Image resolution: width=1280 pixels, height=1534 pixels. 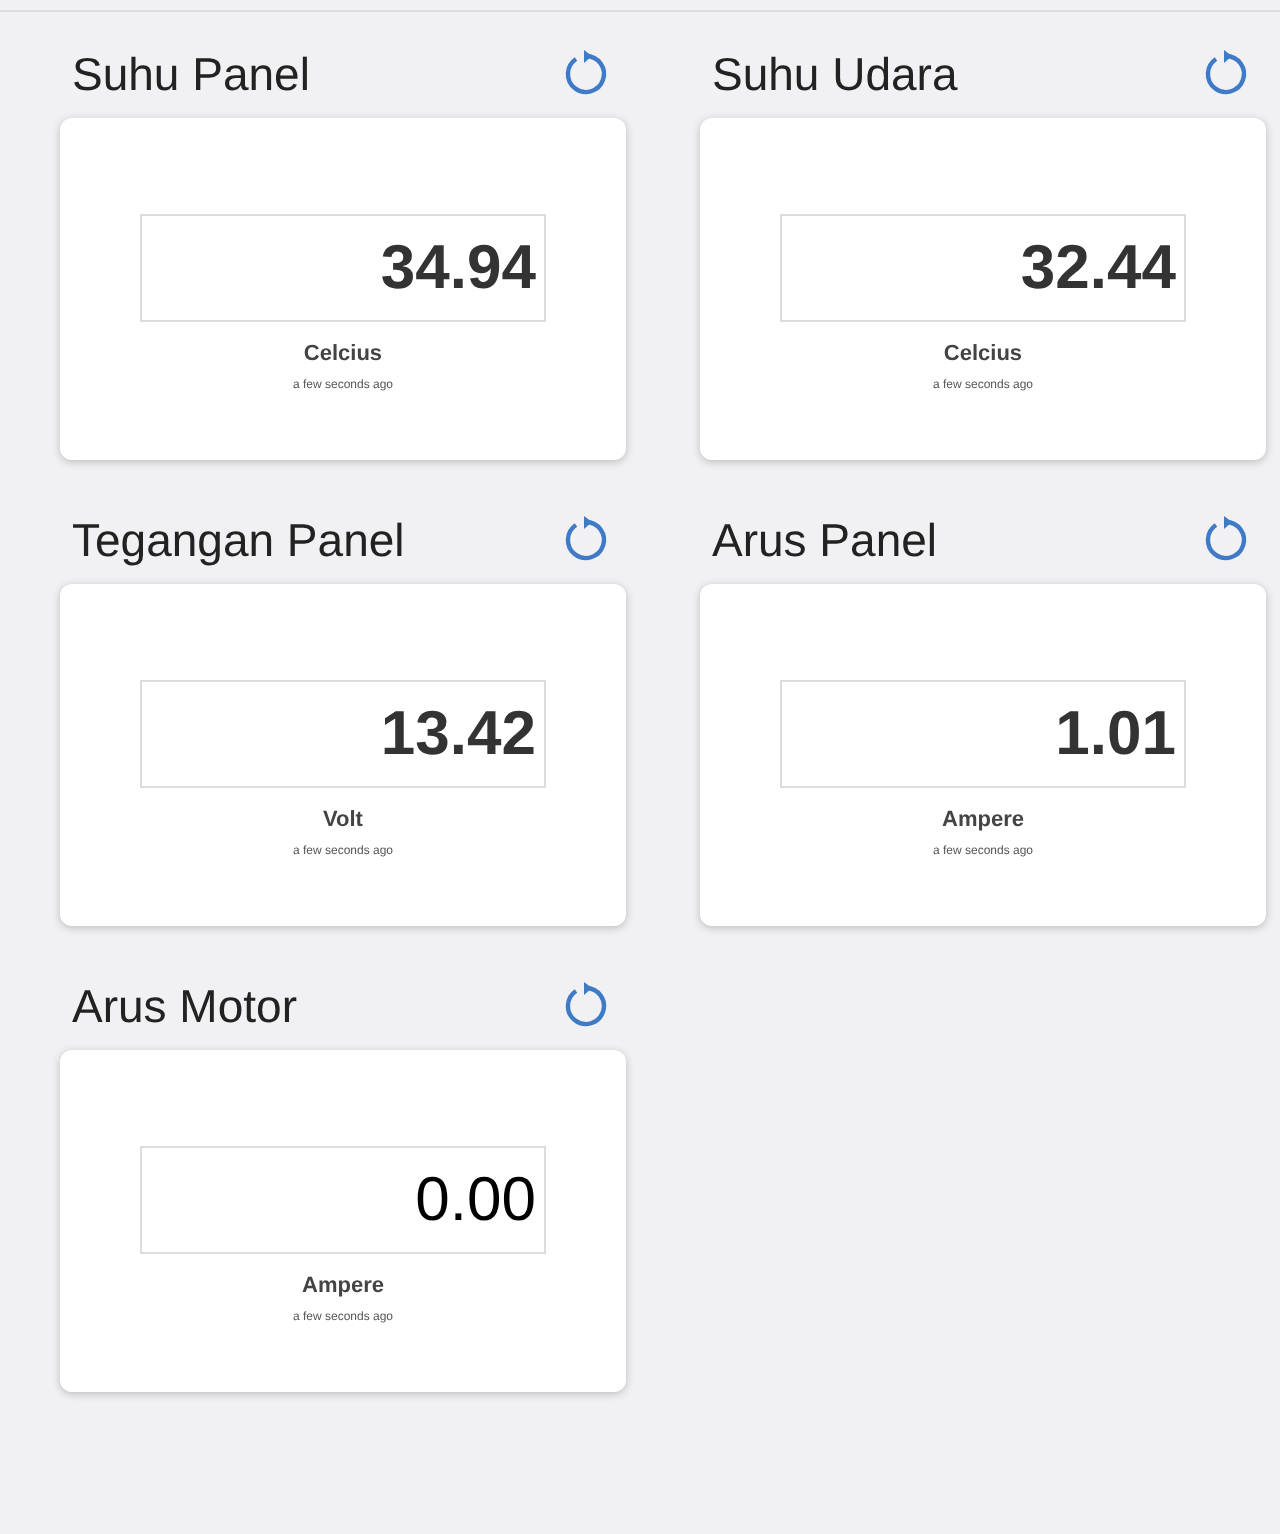 I want to click on value-display: 34.94, so click(x=343, y=268).